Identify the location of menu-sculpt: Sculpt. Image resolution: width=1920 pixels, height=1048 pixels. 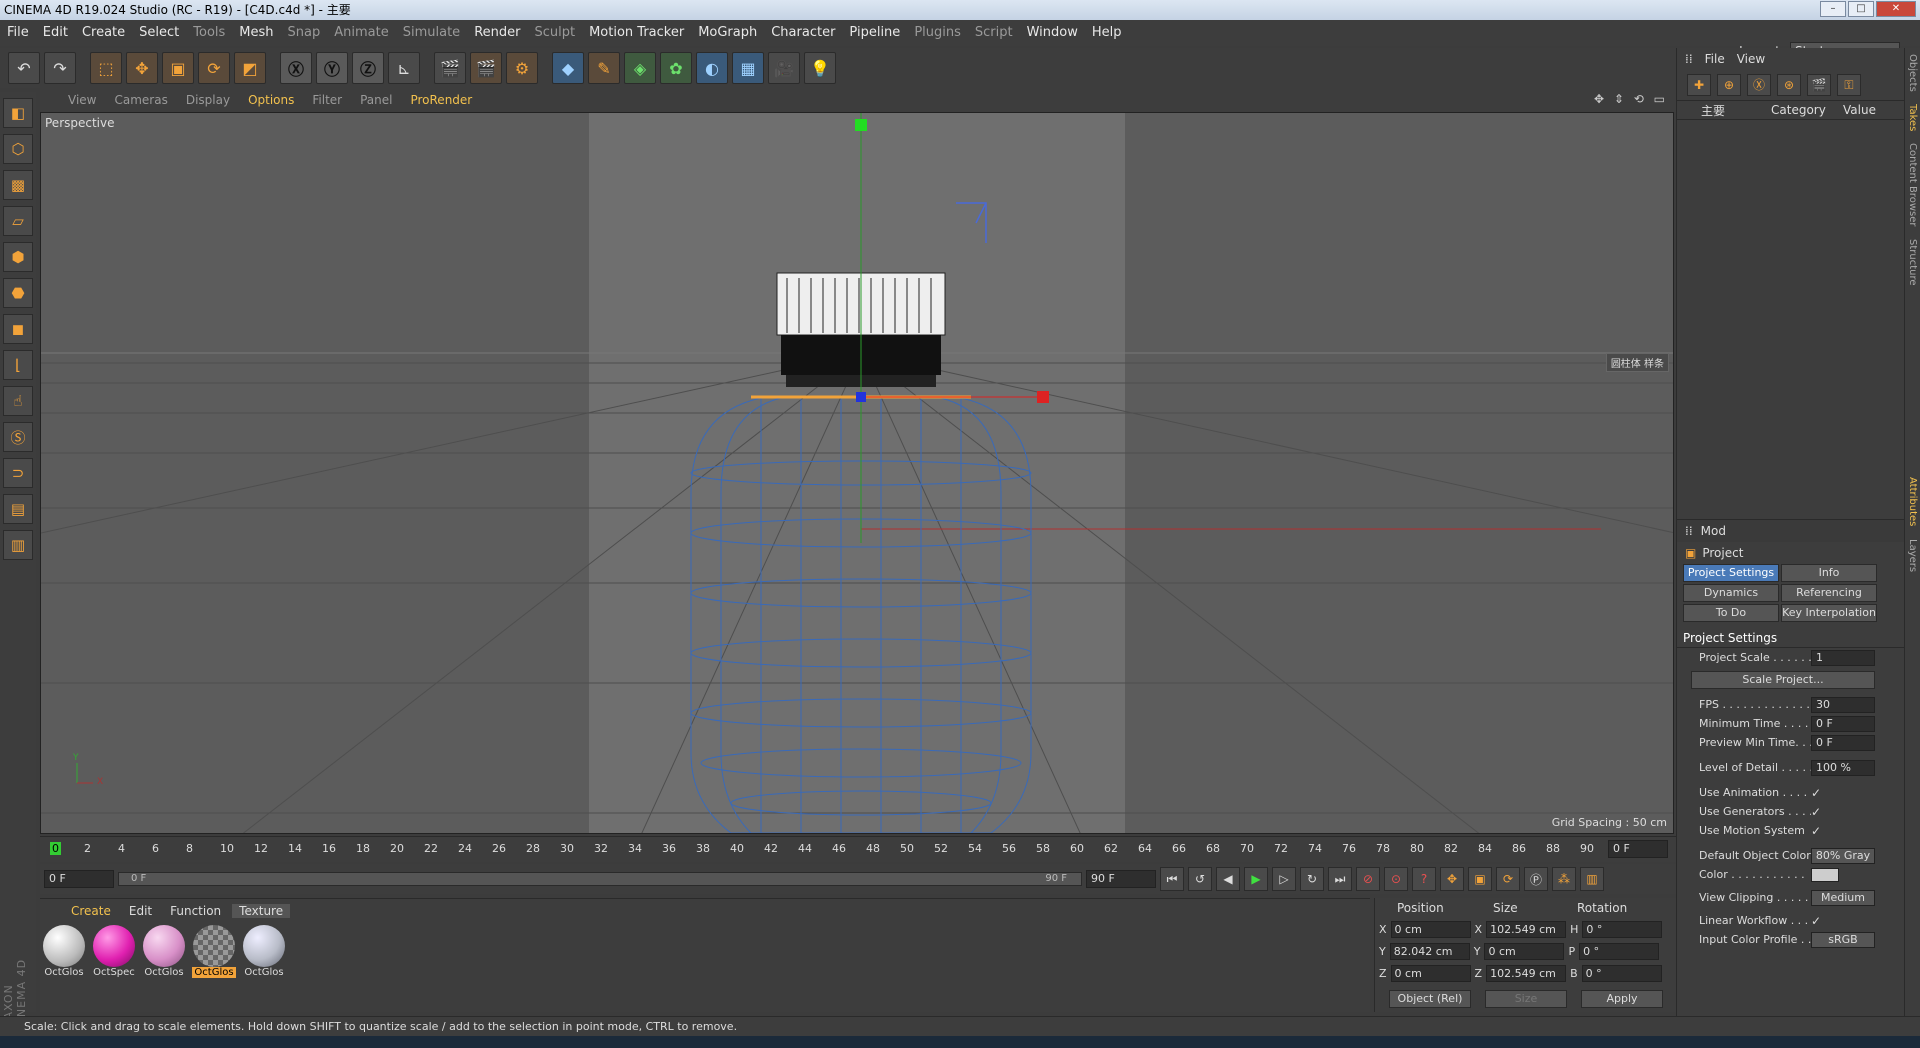
(554, 33).